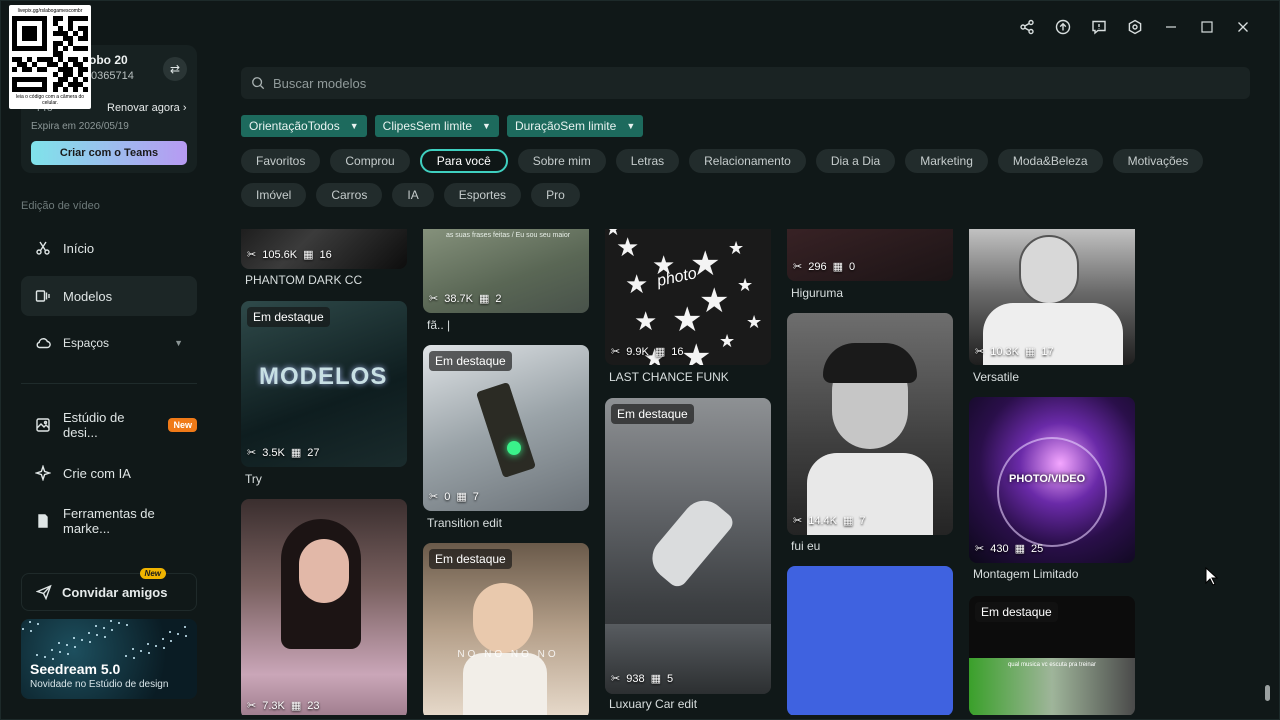 The height and width of the screenshot is (720, 1280). I want to click on template-title: Luxuary Car edit, so click(653, 704).